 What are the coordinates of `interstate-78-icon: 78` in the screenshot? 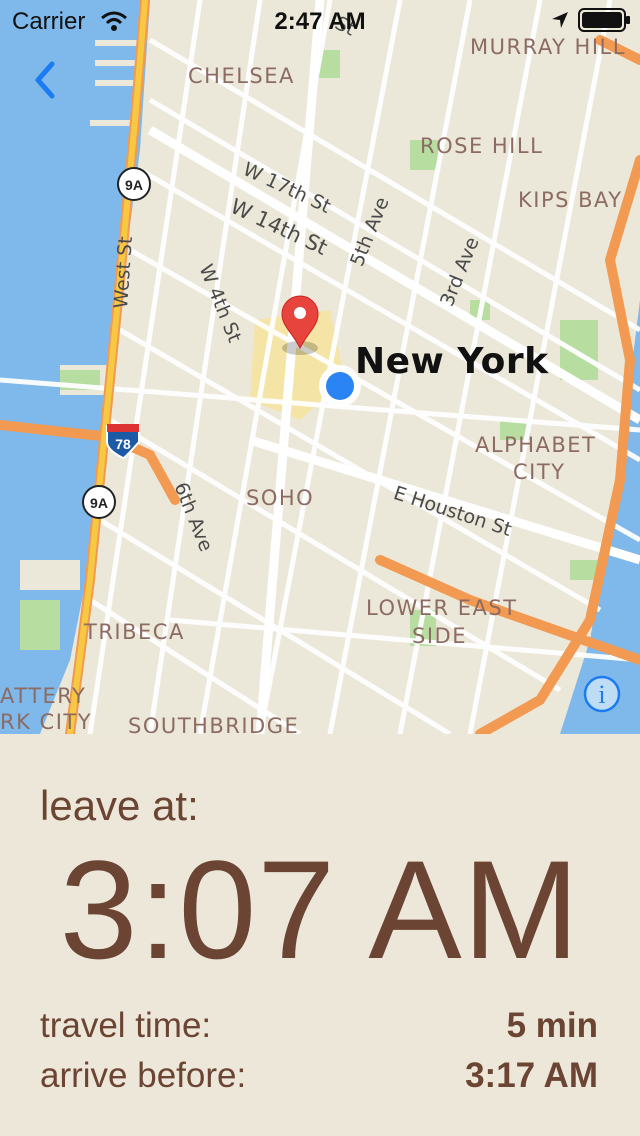 It's located at (123, 442).